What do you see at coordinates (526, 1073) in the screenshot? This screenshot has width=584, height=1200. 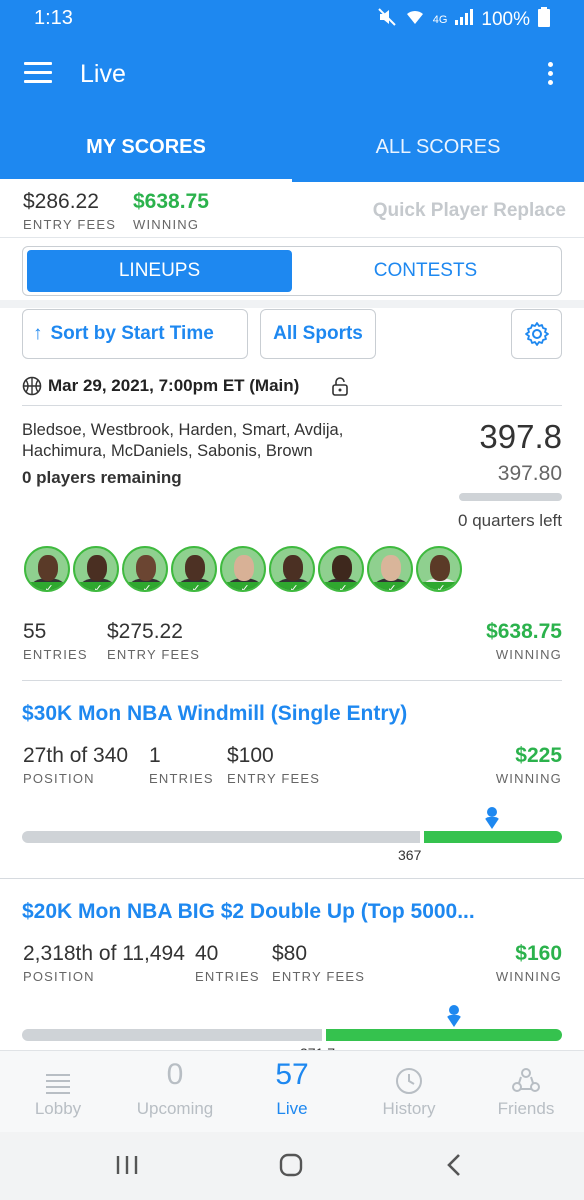 I see `friends-icon` at bounding box center [526, 1073].